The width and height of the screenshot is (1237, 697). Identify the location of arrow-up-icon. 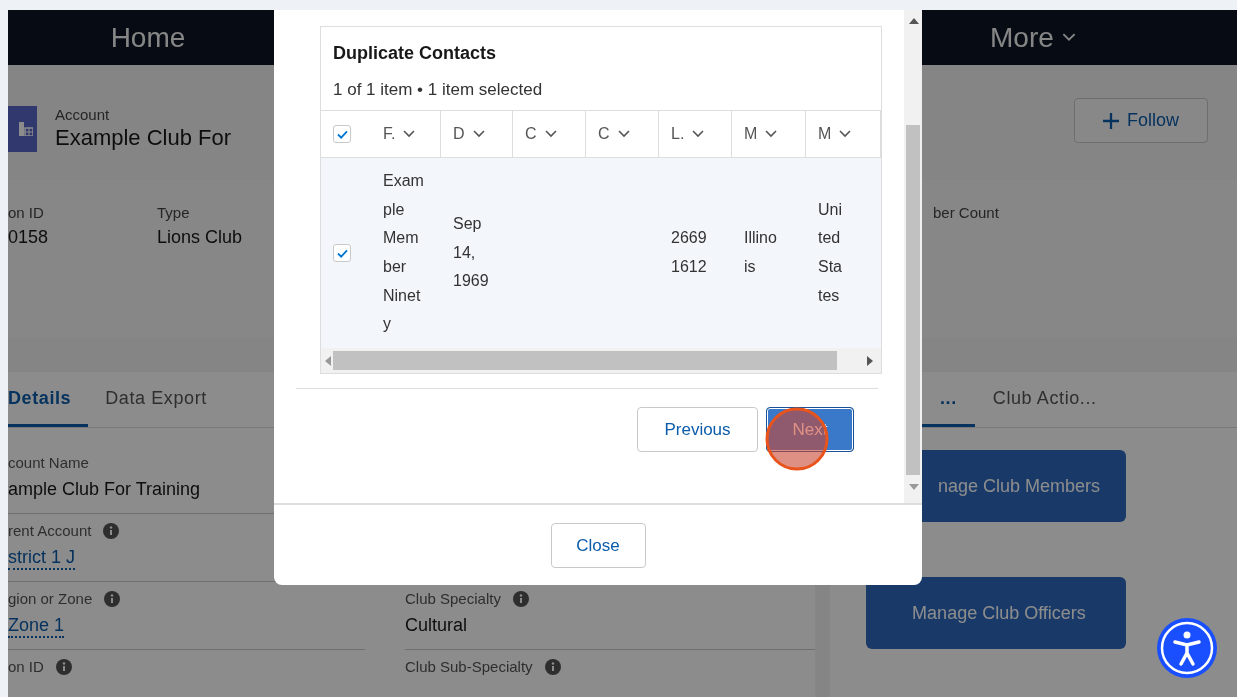
(914, 21).